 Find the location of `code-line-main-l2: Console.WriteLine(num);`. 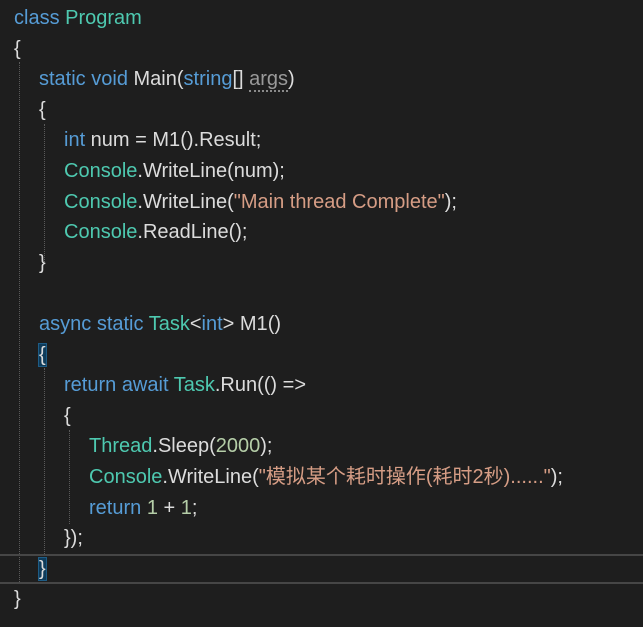

code-line-main-l2: Console.WriteLine(num); is located at coordinates (321, 171).